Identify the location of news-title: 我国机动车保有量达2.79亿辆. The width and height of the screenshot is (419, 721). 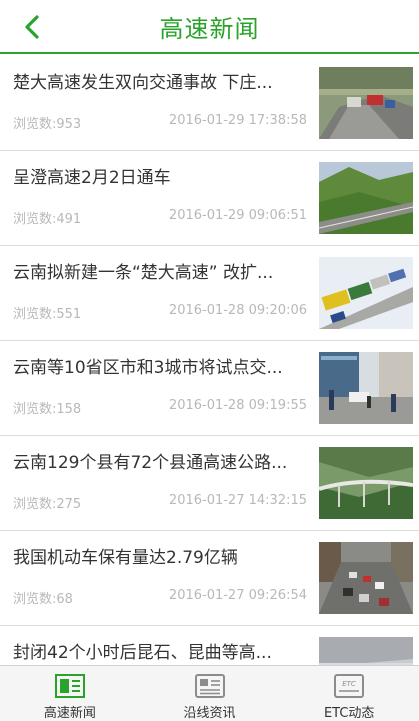
(125, 558).